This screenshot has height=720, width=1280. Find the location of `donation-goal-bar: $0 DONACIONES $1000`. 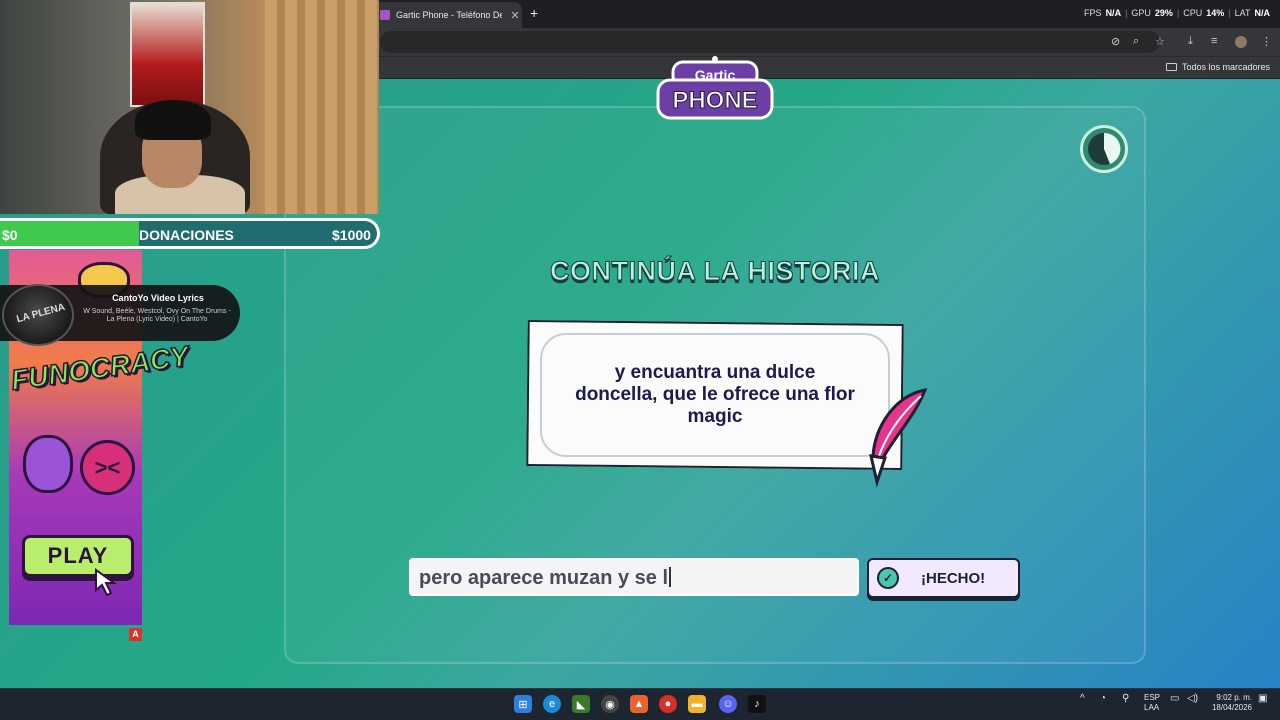

donation-goal-bar: $0 DONACIONES $1000 is located at coordinates (190, 233).